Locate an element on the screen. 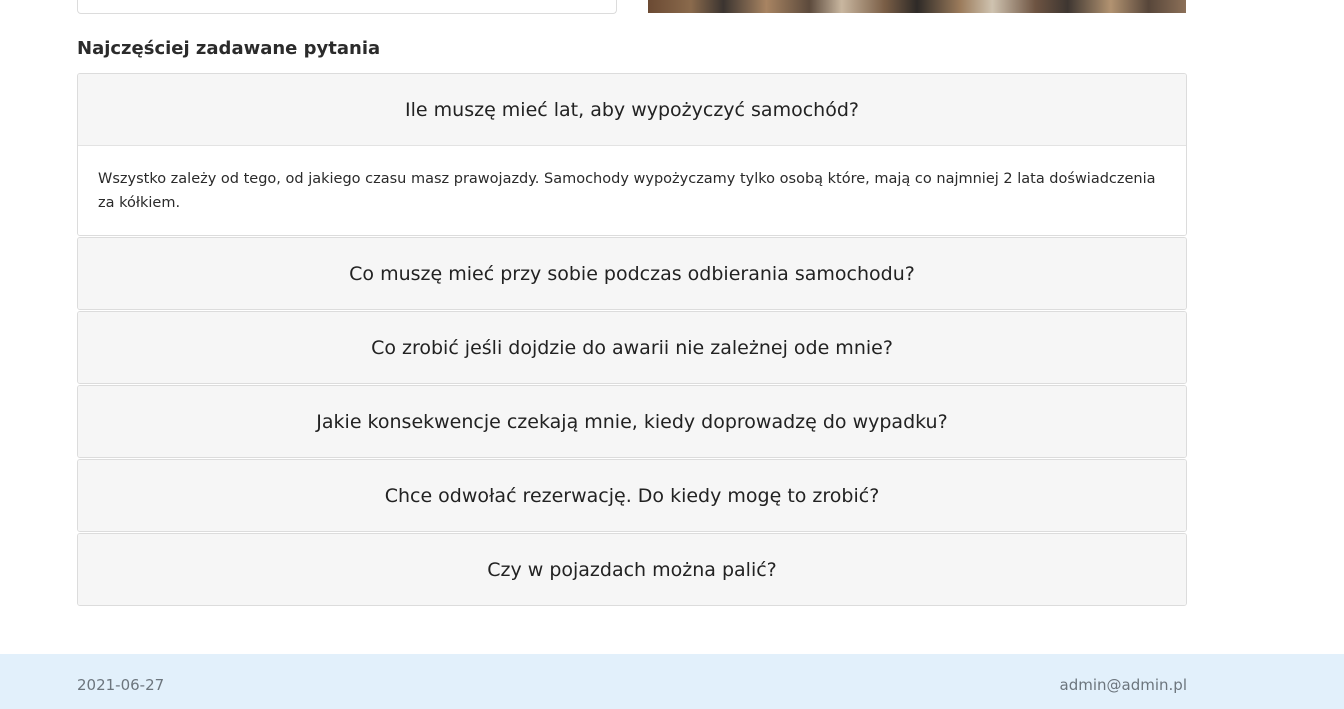 This screenshot has width=1344, height=709. footer-date: 2021-06-27 is located at coordinates (121, 685).